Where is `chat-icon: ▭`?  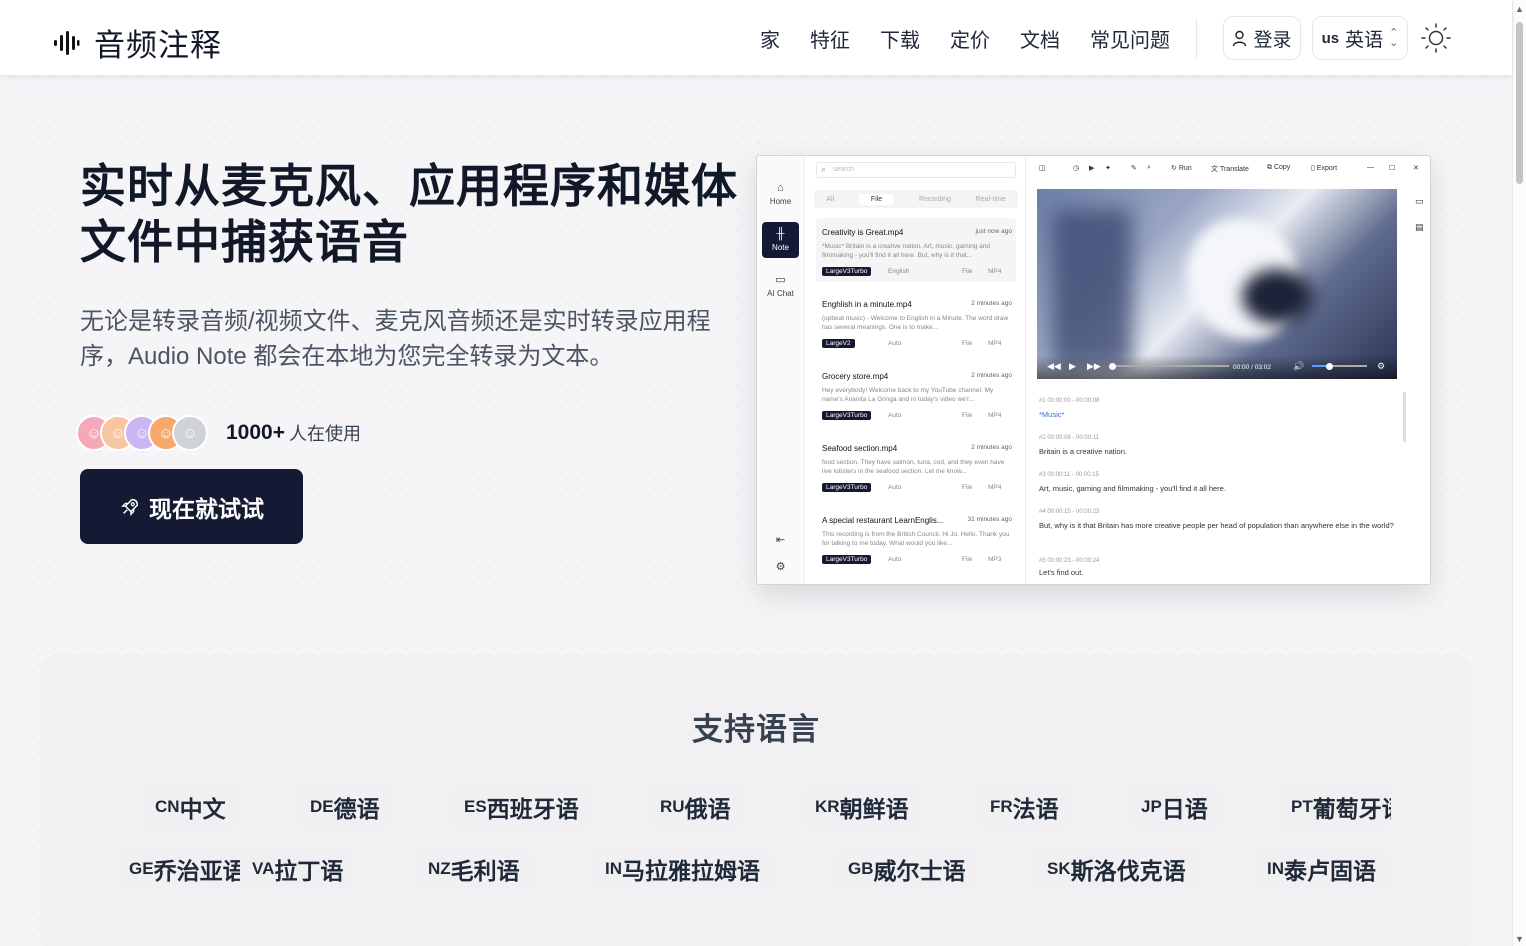
chat-icon: ▭ is located at coordinates (780, 279).